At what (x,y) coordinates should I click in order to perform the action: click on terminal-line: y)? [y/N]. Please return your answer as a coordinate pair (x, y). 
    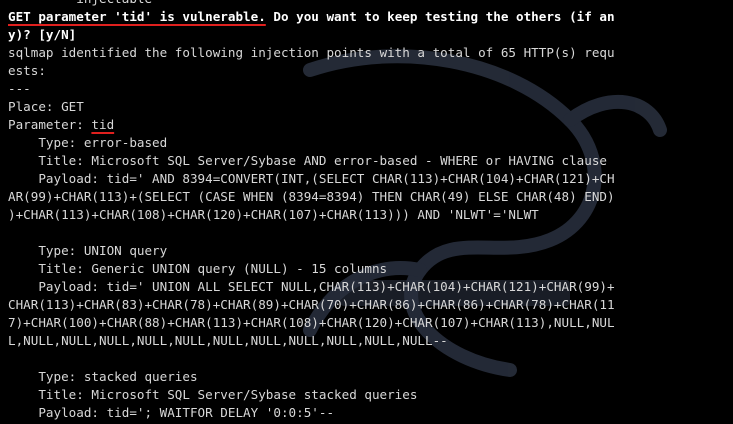
    Looking at the image, I should click on (370, 35).